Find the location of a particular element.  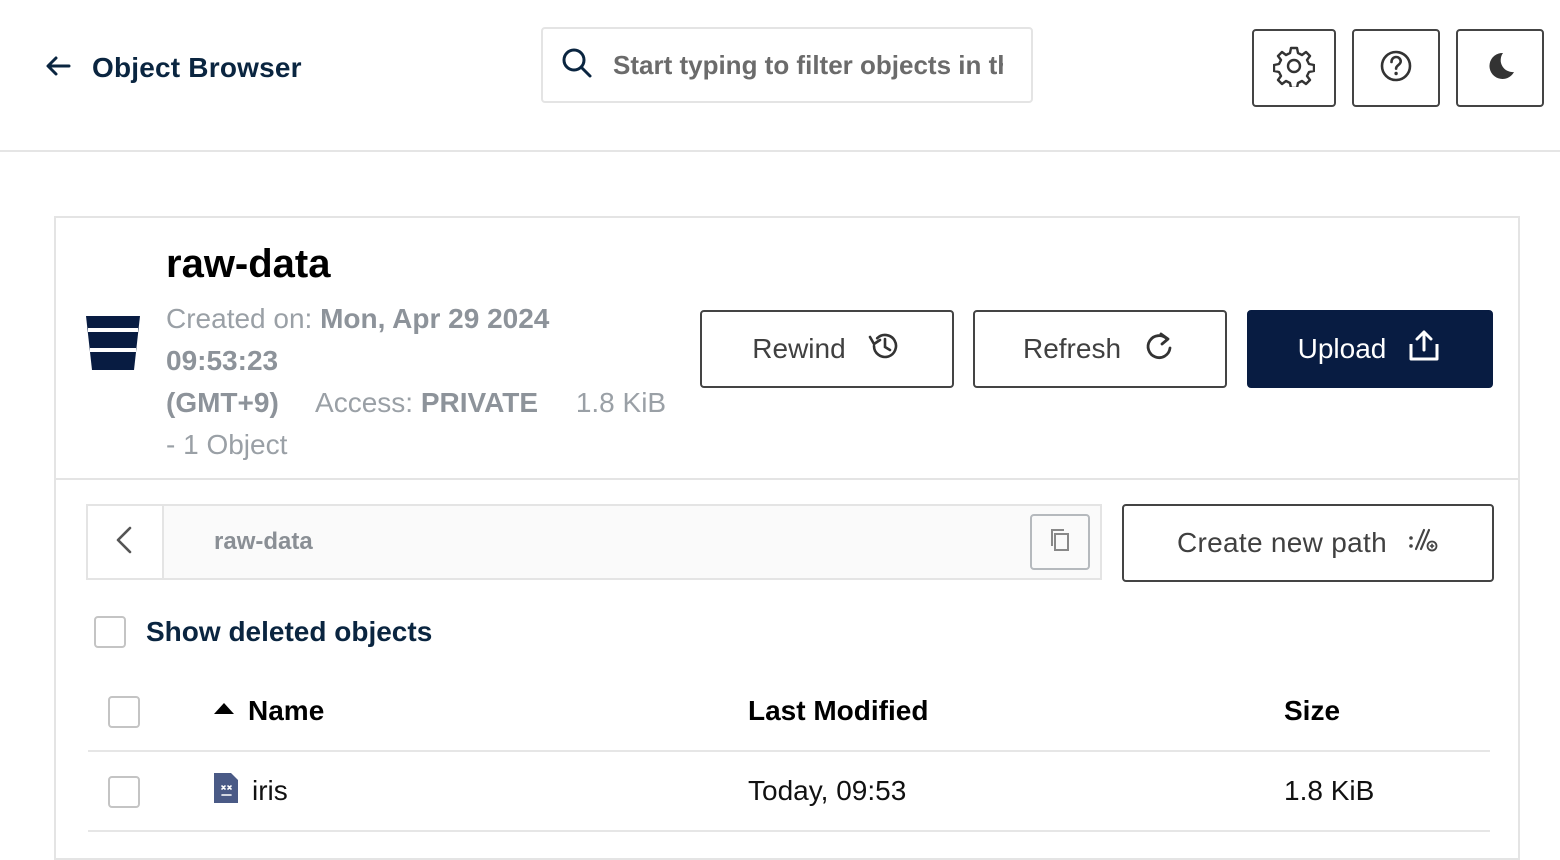

bucket-icon is located at coordinates (113, 343).